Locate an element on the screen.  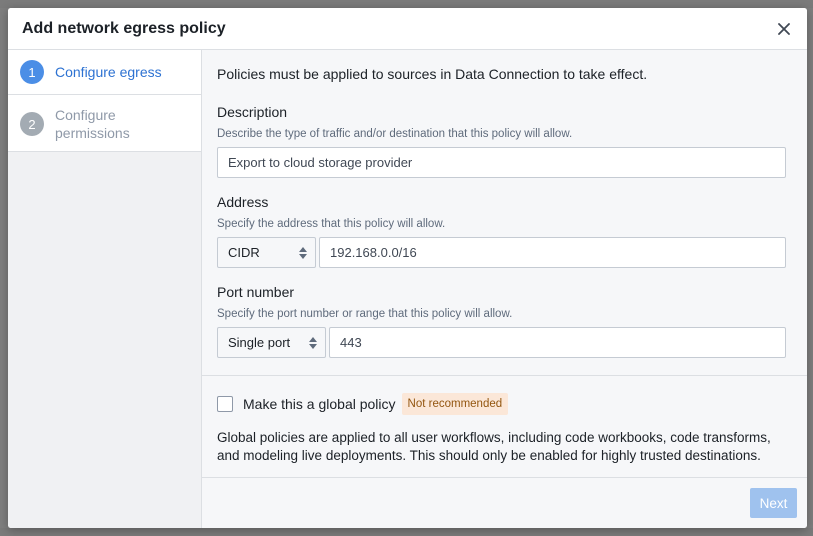
backdrop-right is located at coordinates (810, 272).